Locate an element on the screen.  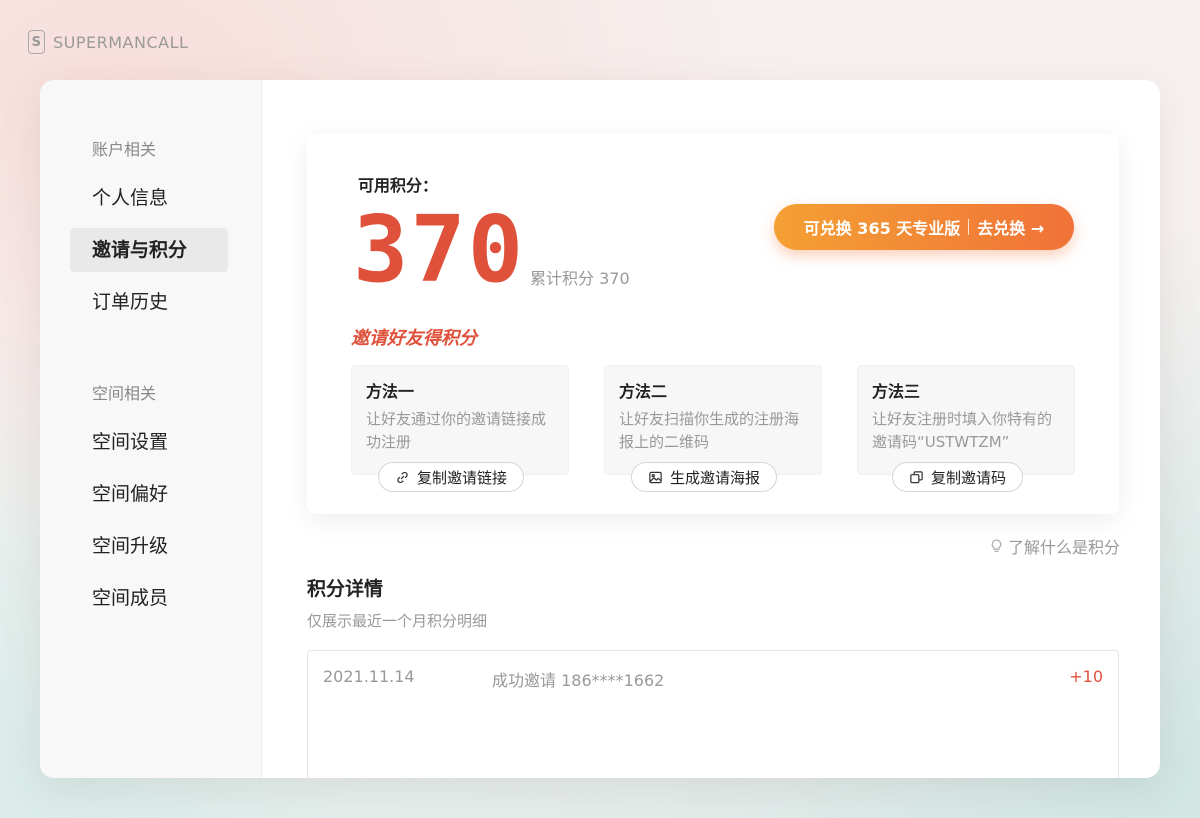
copy-invite-code-button: 复制邀请码 is located at coordinates (958, 477).